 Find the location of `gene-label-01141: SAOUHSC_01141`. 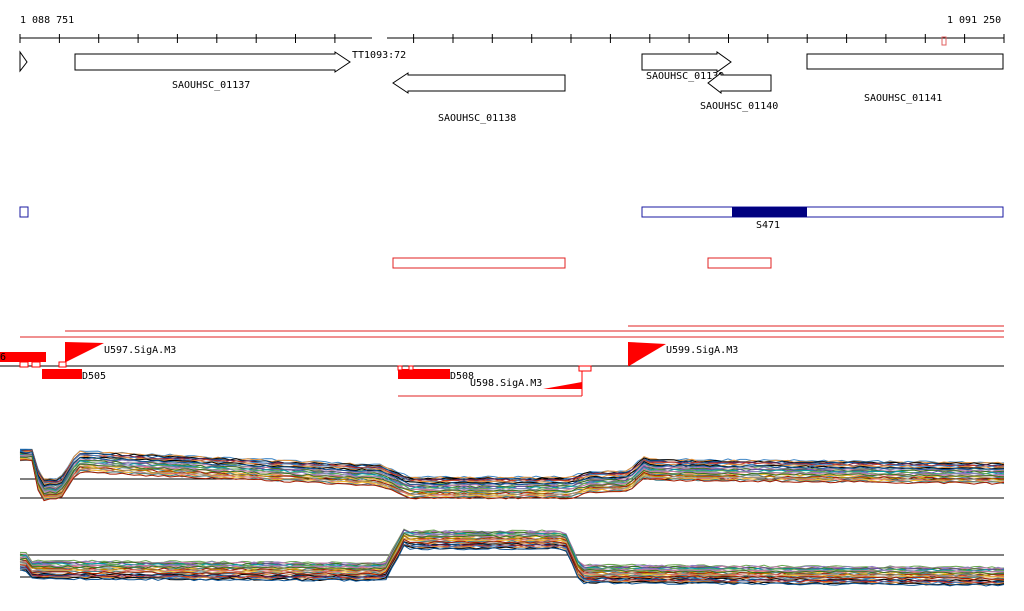

gene-label-01141: SAOUHSC_01141 is located at coordinates (903, 98).